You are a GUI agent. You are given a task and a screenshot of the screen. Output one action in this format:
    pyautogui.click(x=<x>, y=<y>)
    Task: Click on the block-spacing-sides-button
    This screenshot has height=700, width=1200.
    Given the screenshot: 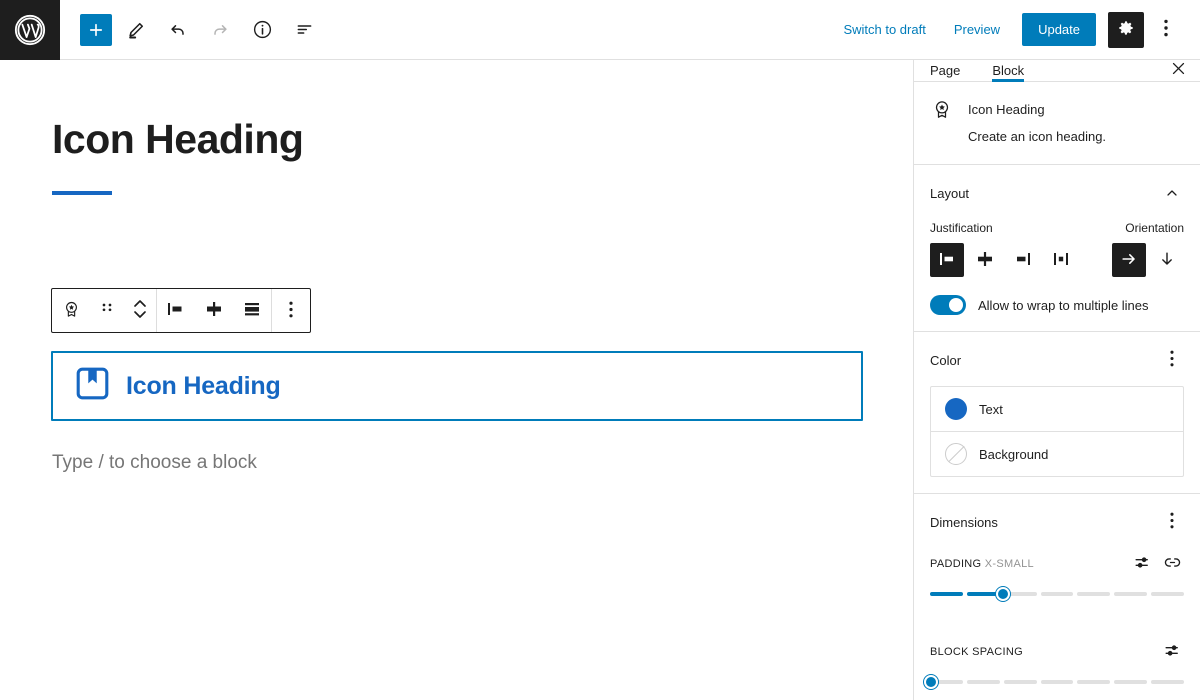 What is the action you would take?
    pyautogui.click(x=1172, y=652)
    